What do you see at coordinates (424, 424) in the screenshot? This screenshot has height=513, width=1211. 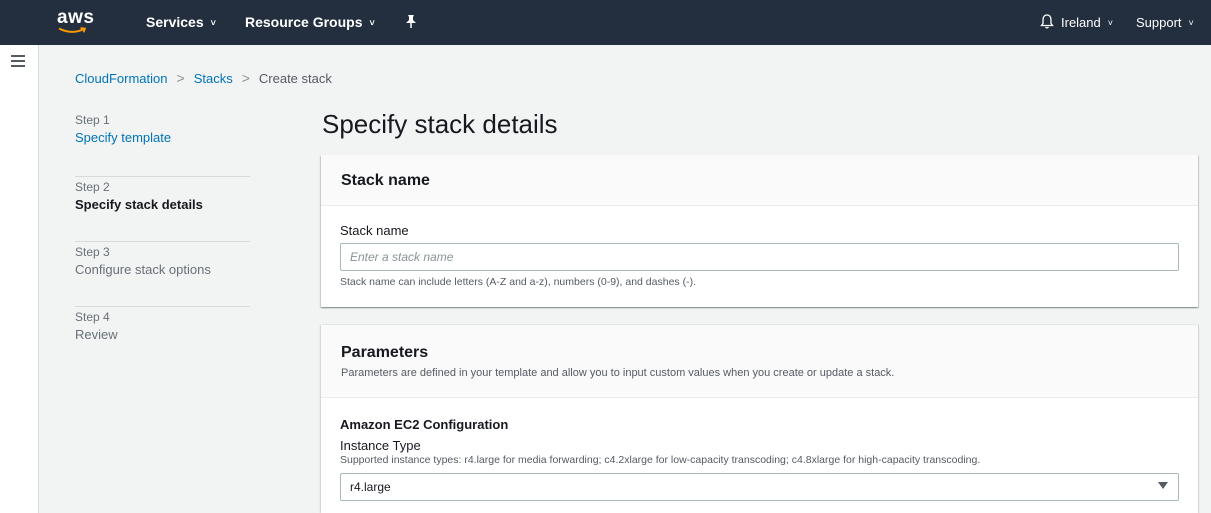 I see `section-title: Amazon EC2 Configuration` at bounding box center [424, 424].